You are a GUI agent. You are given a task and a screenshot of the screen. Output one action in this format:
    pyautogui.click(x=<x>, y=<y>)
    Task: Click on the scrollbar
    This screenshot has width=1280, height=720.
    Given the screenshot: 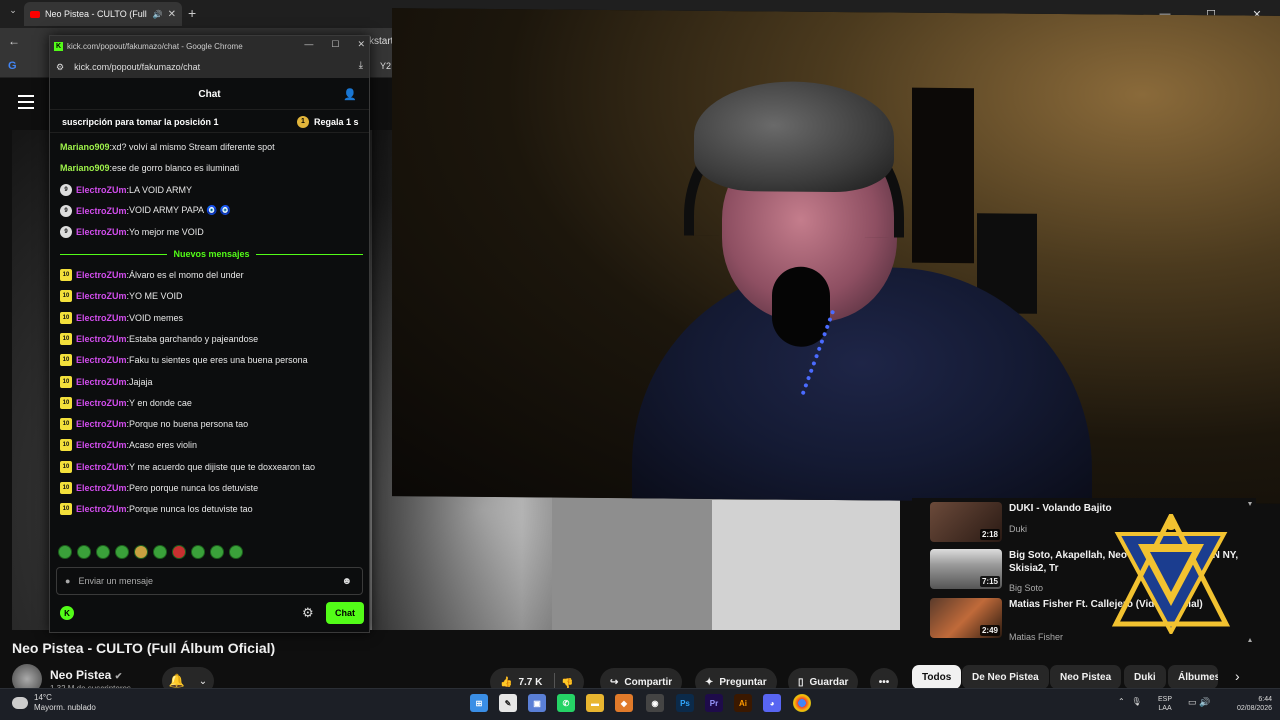 What is the action you would take?
    pyautogui.click(x=1250, y=572)
    